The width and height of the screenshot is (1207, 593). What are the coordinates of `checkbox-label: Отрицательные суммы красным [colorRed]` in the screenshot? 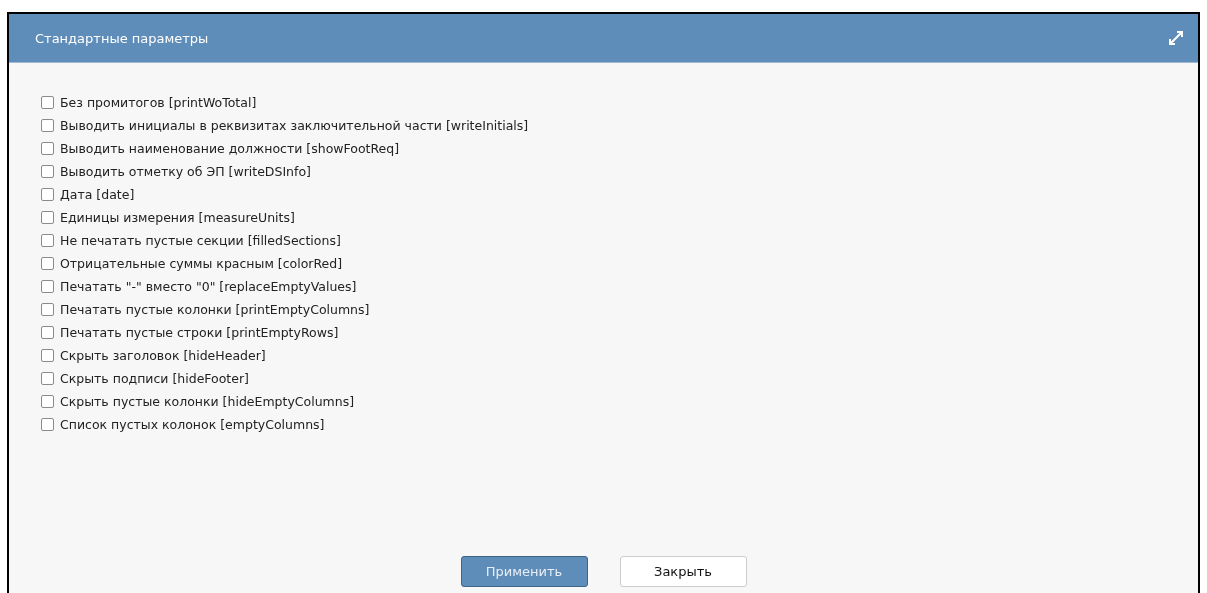 It's located at (201, 263).